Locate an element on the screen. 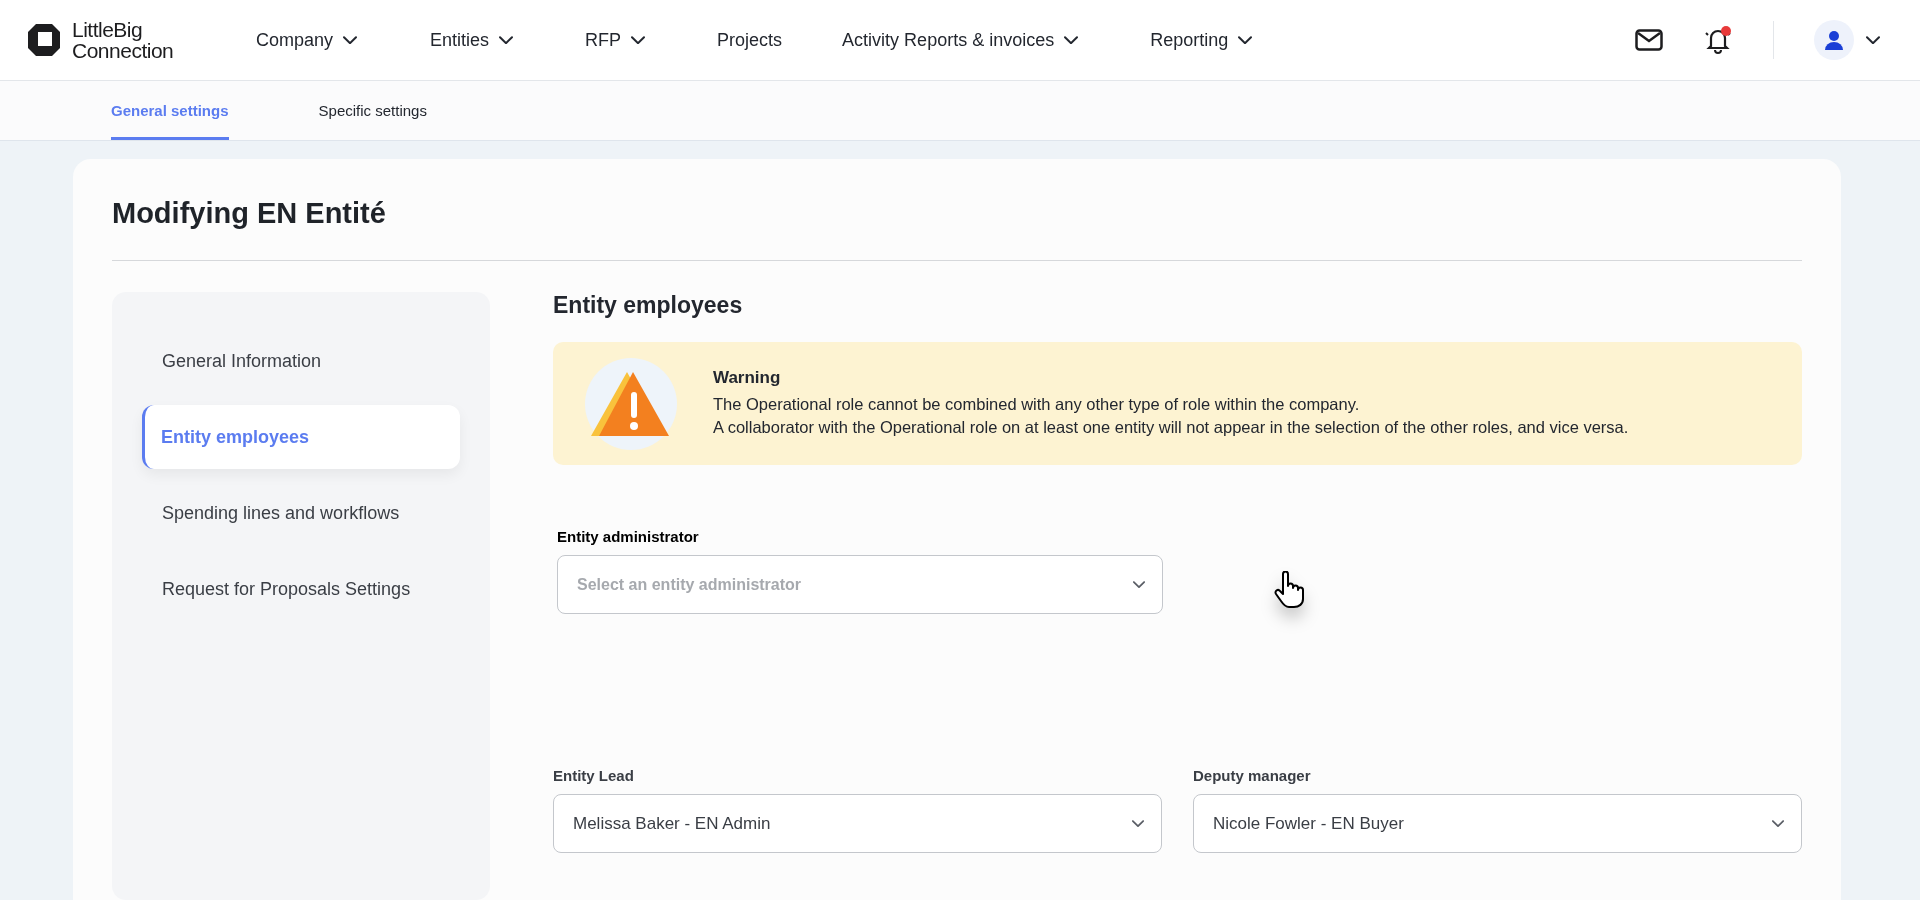 The height and width of the screenshot is (900, 1920). nav-link: RFP is located at coordinates (615, 40).